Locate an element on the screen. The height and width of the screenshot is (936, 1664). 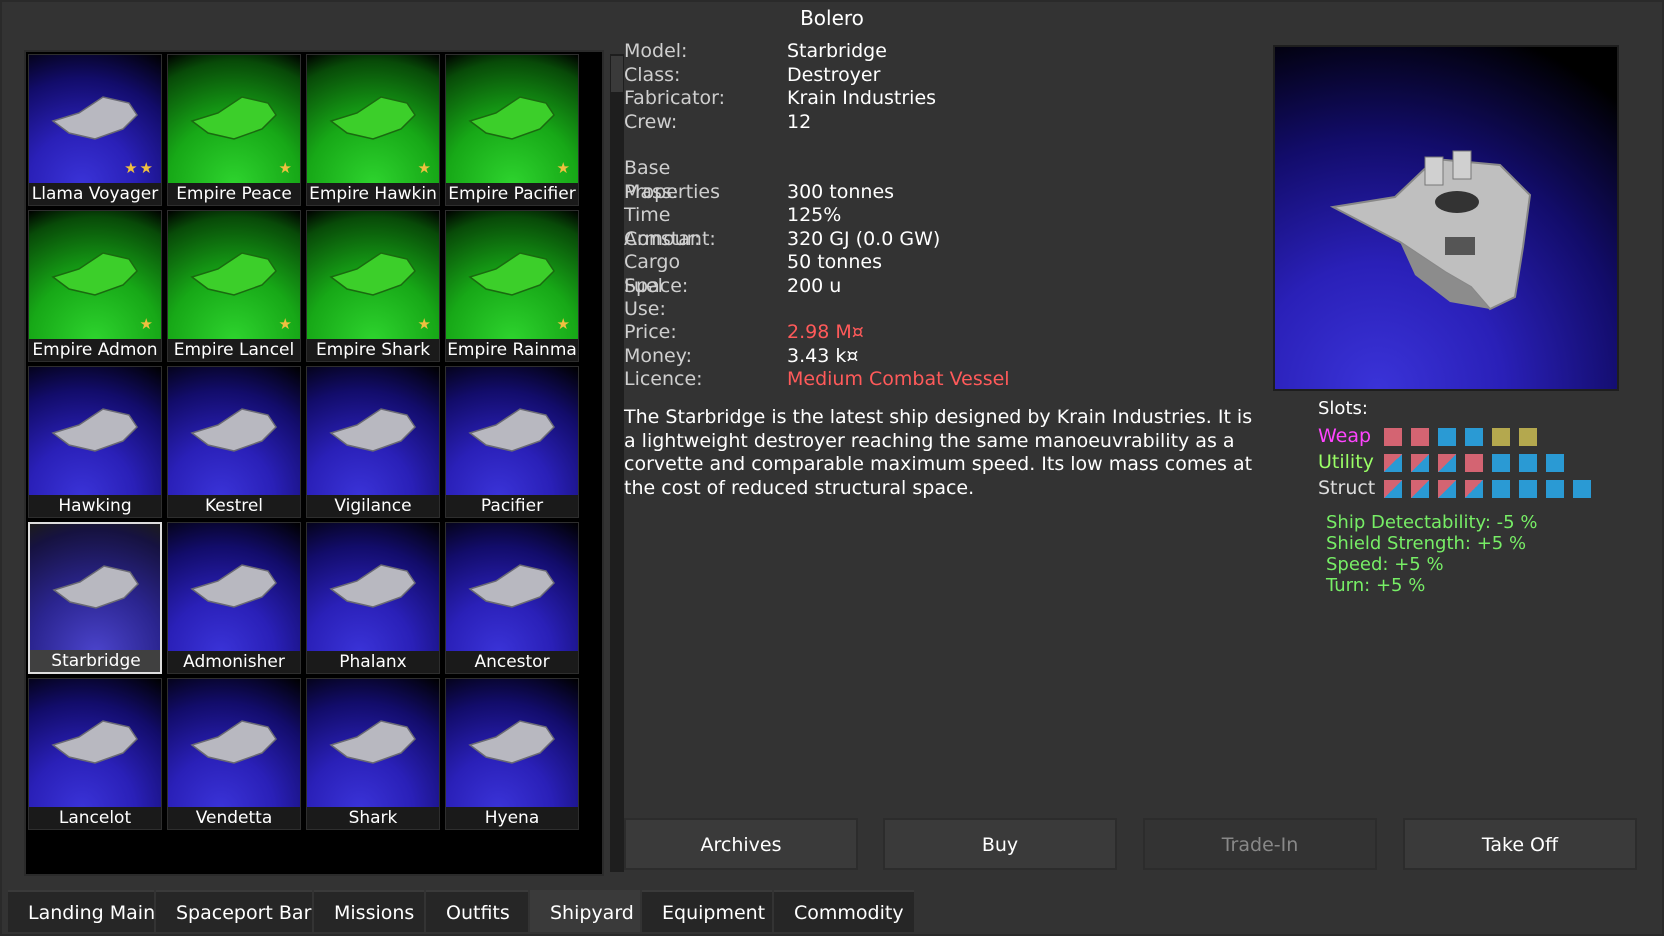
armour-value: 320 GJ (0.0 GW) is located at coordinates (864, 238).